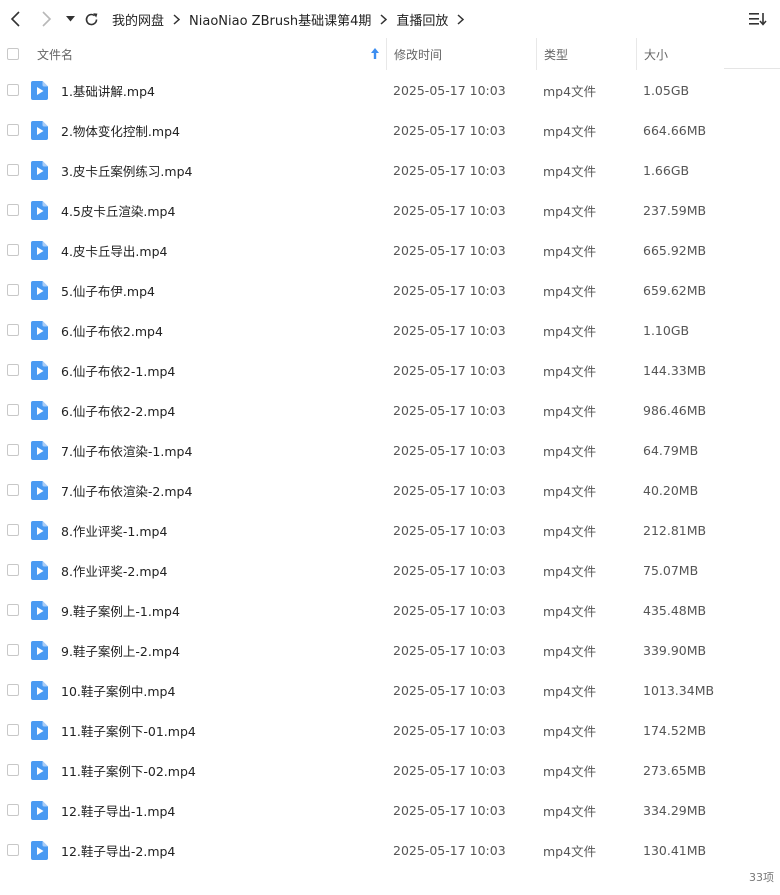 This screenshot has width=780, height=895. I want to click on history-dropdown-button, so click(70, 19).